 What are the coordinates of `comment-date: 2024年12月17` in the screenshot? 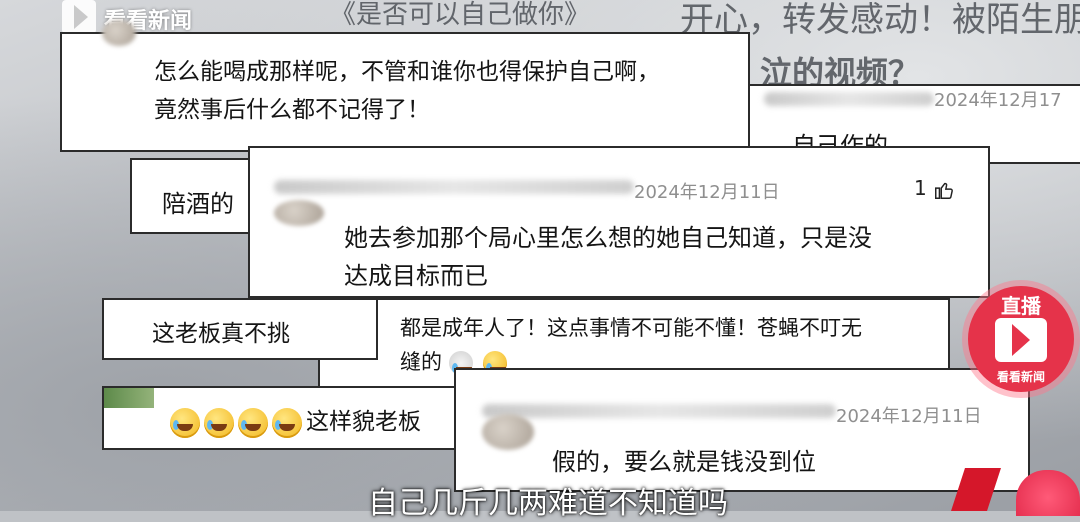 It's located at (998, 100).